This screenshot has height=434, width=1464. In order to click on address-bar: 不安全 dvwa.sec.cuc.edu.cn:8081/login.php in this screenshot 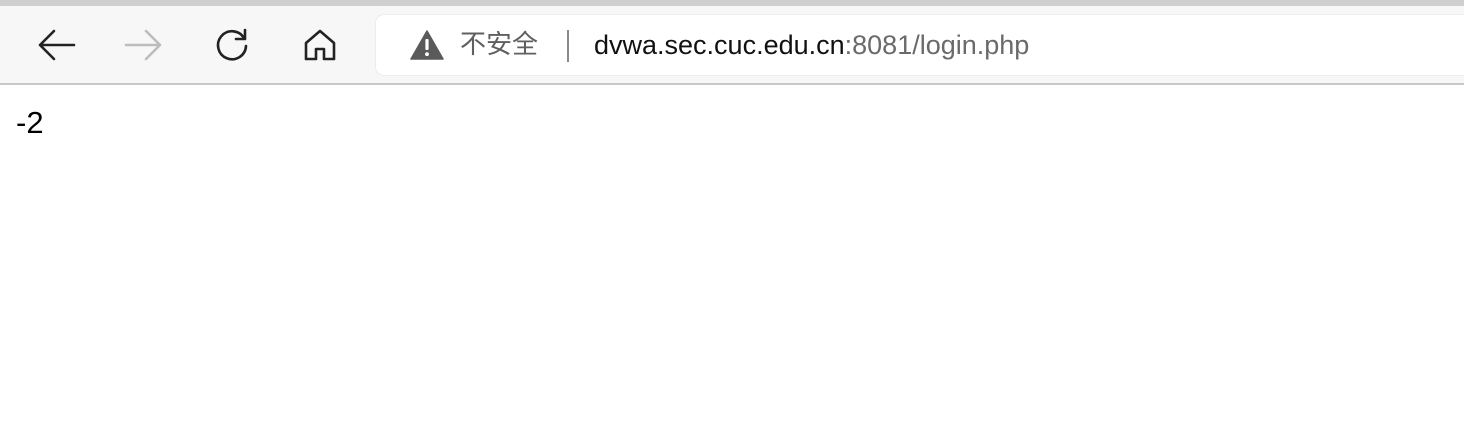, I will do `click(920, 45)`.